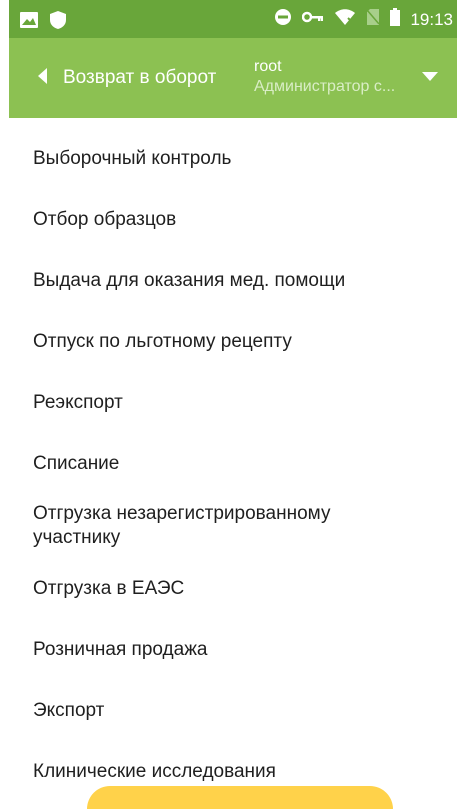 The height and width of the screenshot is (809, 457). Describe the element at coordinates (105, 219) in the screenshot. I see `menu-item-label: Отбор образцов` at that location.